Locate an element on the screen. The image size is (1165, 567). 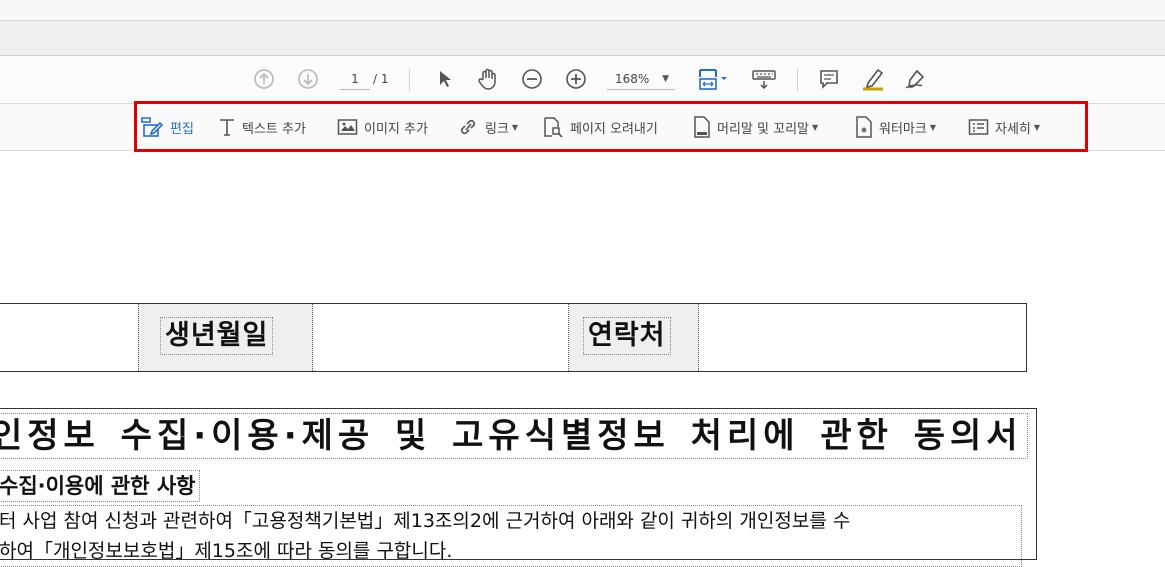
minus-circle-icon is located at coordinates (532, 79).